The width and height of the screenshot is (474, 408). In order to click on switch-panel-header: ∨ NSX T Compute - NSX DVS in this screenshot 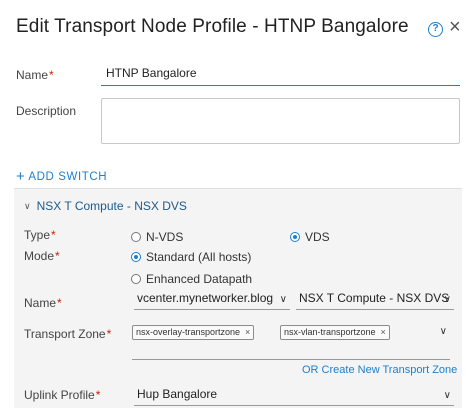, I will do `click(105, 206)`.